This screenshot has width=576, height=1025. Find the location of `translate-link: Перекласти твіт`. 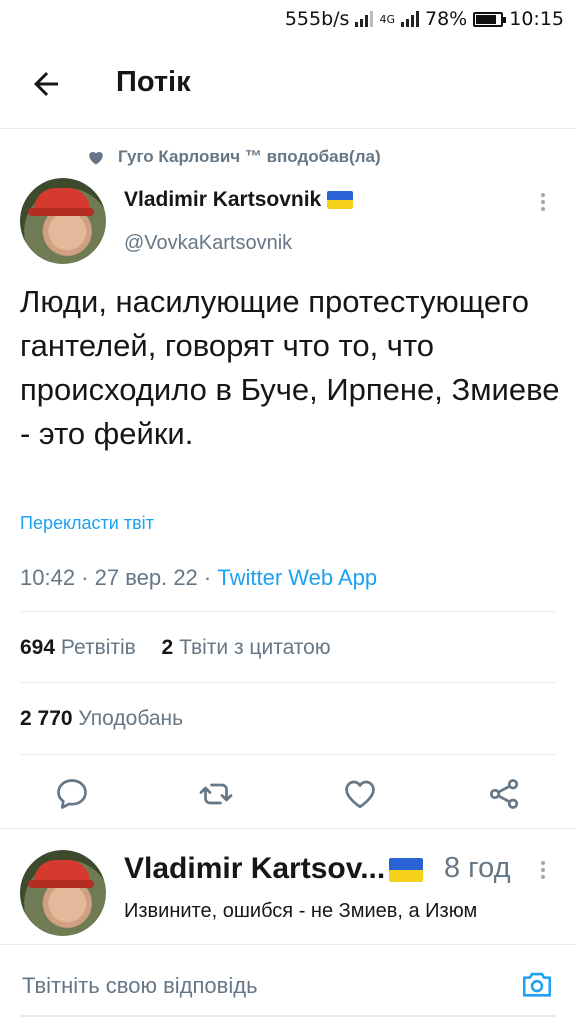

translate-link: Перекласти твіт is located at coordinates (87, 523).